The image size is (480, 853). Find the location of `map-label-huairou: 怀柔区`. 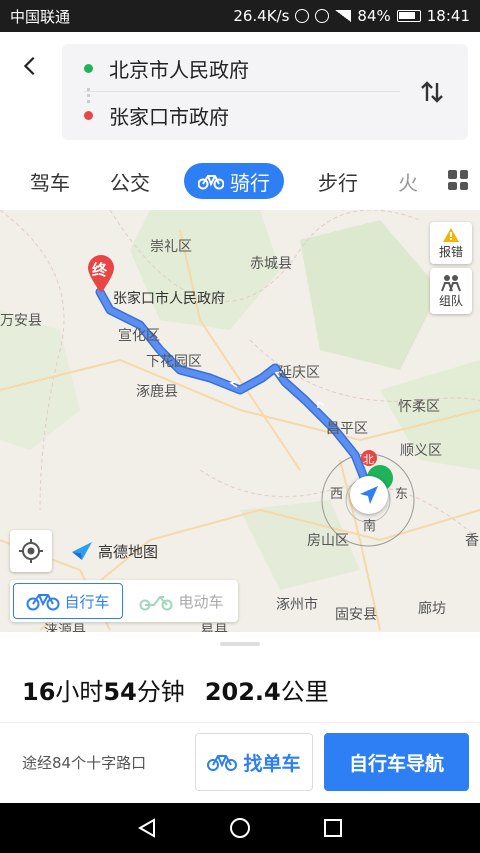

map-label-huairou: 怀柔区 is located at coordinates (419, 407).